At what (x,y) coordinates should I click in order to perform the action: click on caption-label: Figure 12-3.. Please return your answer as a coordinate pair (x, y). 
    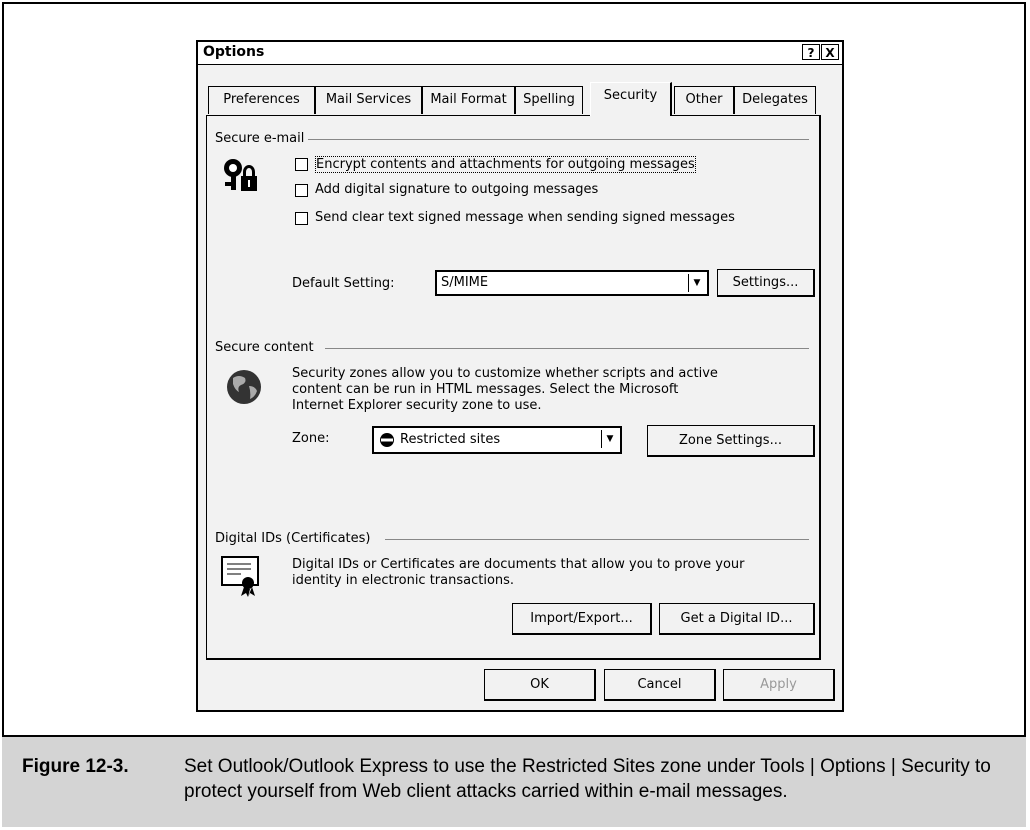
    Looking at the image, I should click on (75, 766).